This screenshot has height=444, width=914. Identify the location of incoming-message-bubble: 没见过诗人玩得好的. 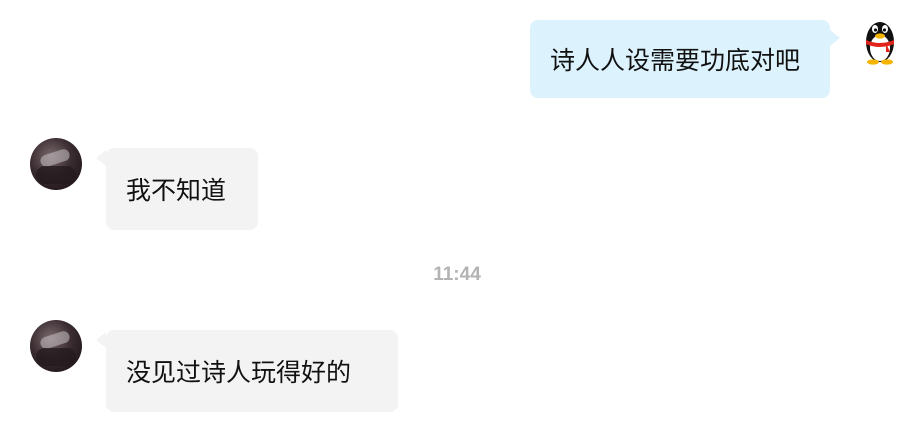
(252, 371).